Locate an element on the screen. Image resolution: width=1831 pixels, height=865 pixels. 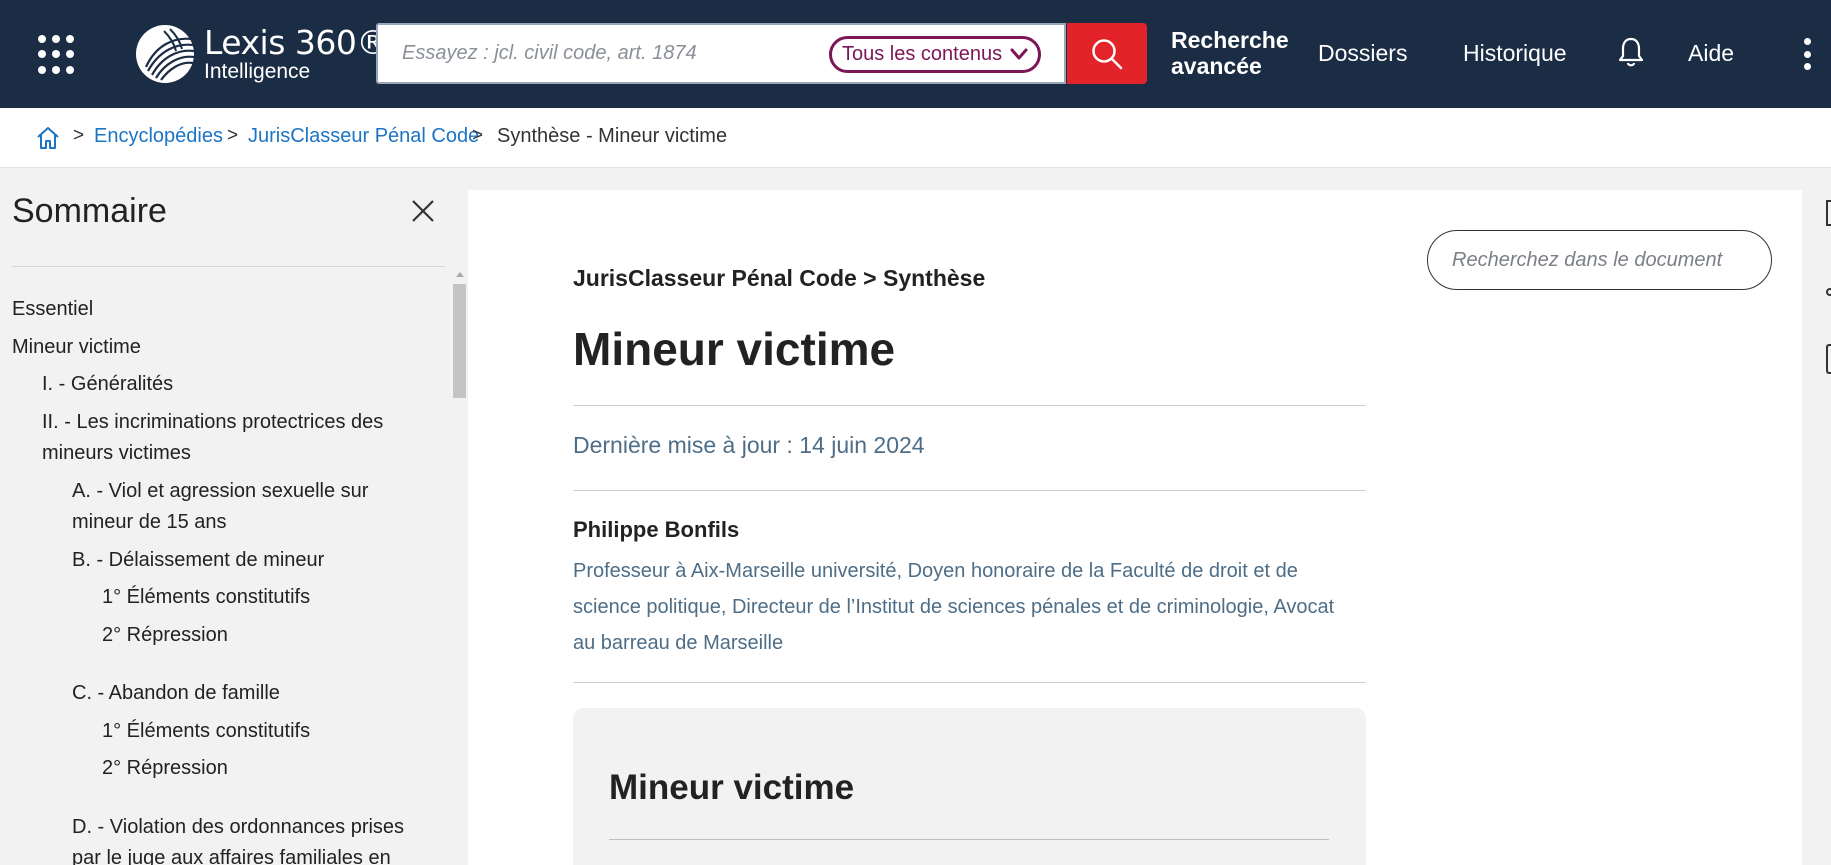
document-title: Mineur victime is located at coordinates (734, 349).